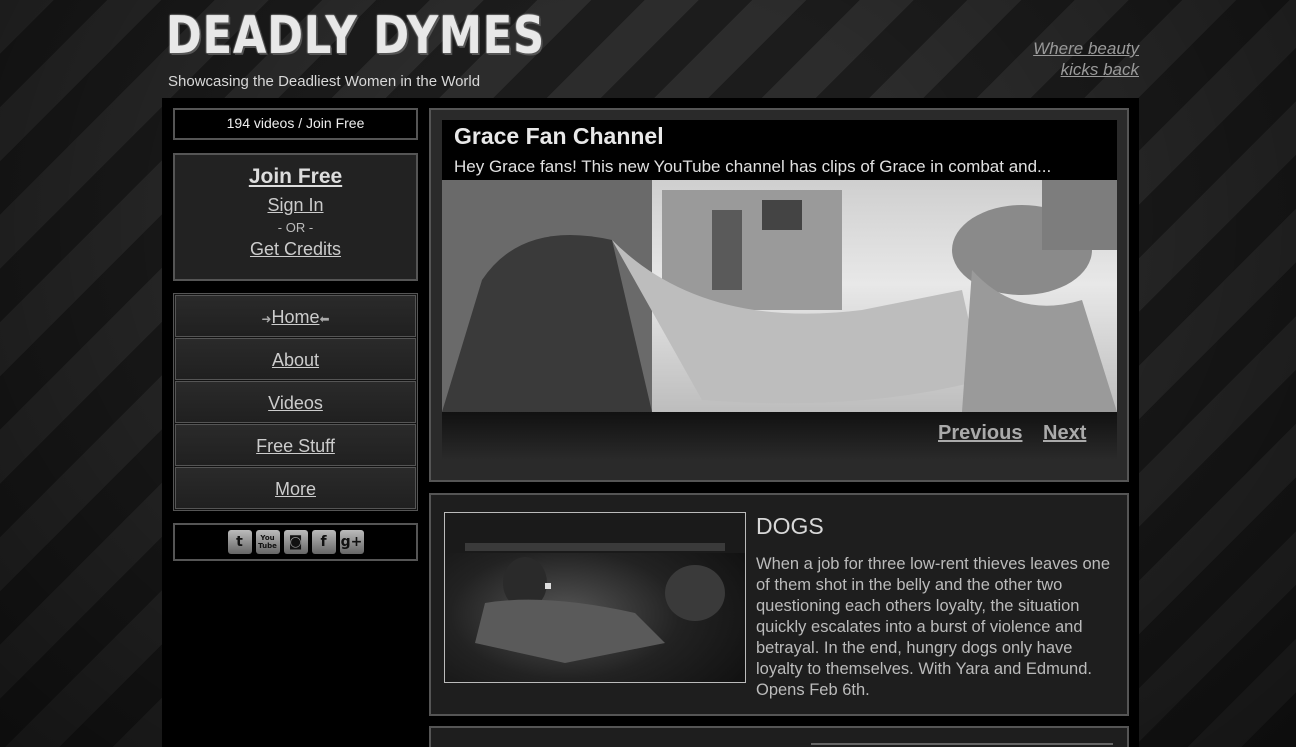 This screenshot has height=747, width=1296. Describe the element at coordinates (324, 319) in the screenshot. I see `arrow-left-icon: ⬅` at that location.